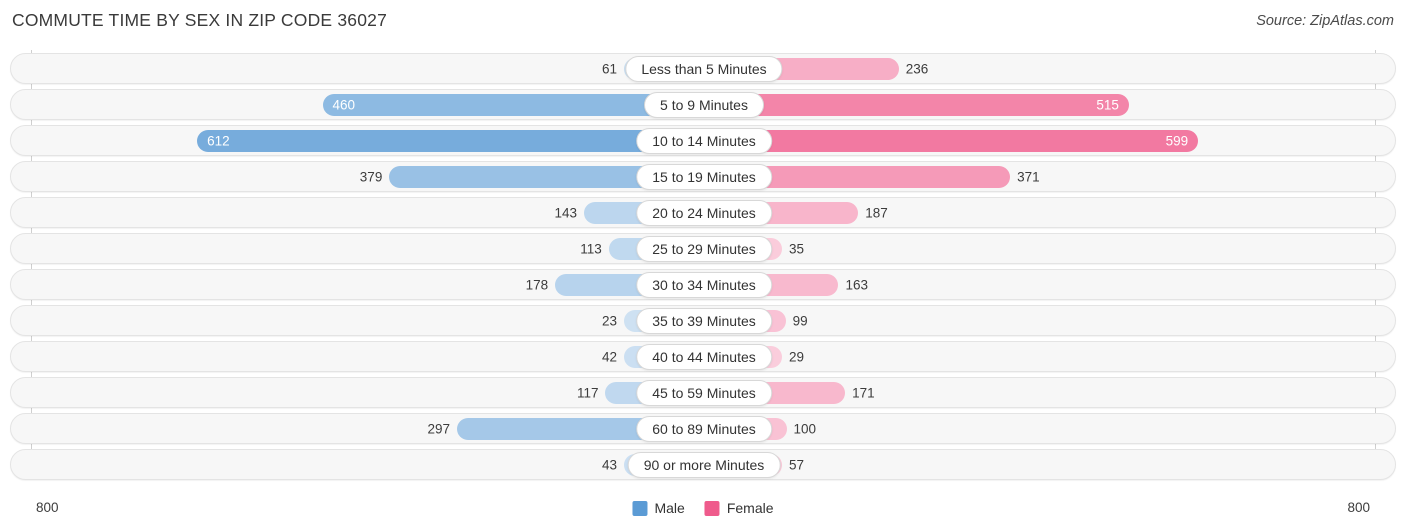  I want to click on category-label: 45 to 59 Minutes, so click(704, 392).